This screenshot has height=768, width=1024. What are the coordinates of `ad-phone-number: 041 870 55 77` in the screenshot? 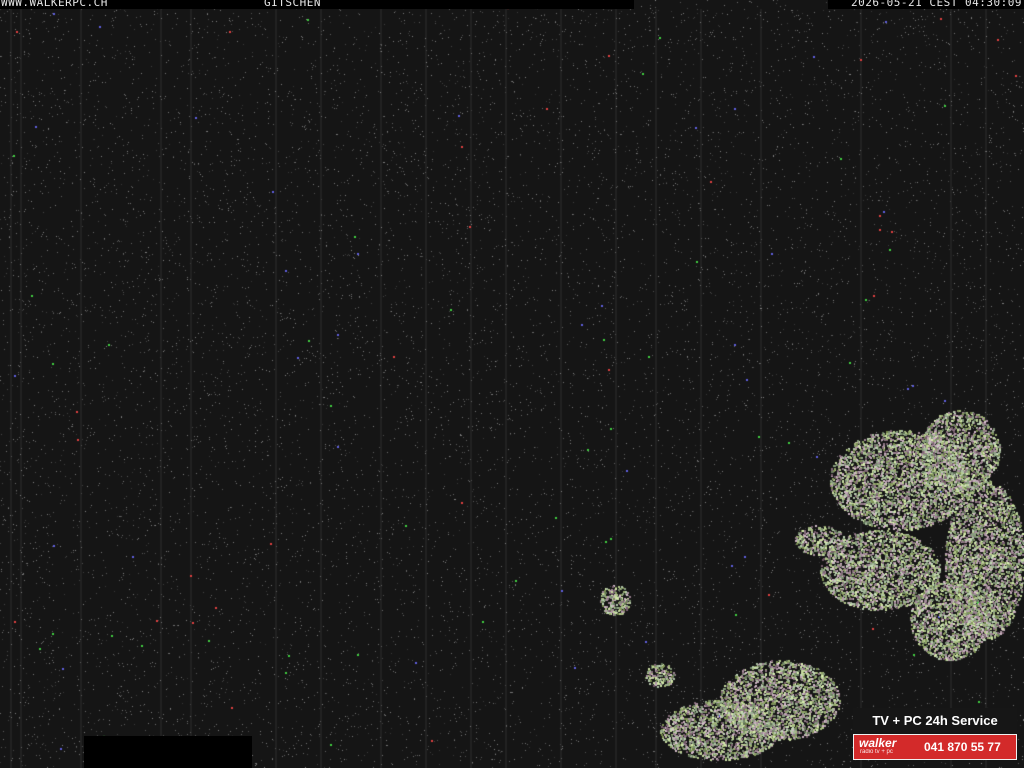 It's located at (962, 747).